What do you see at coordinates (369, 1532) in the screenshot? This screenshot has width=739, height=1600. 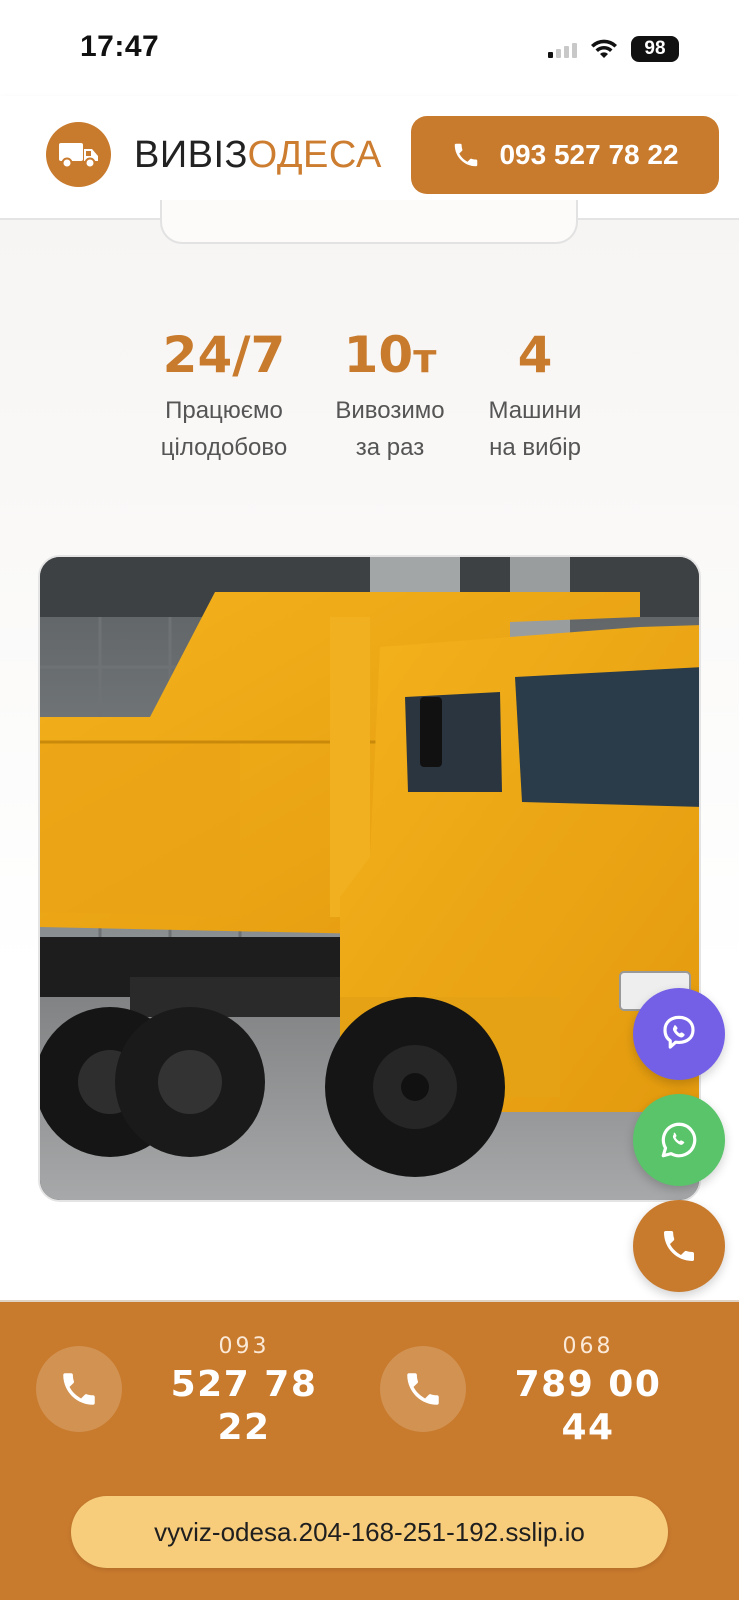 I see `browser-url-bar: vyviz-odesa.204-168-251-192.sslip.io` at bounding box center [369, 1532].